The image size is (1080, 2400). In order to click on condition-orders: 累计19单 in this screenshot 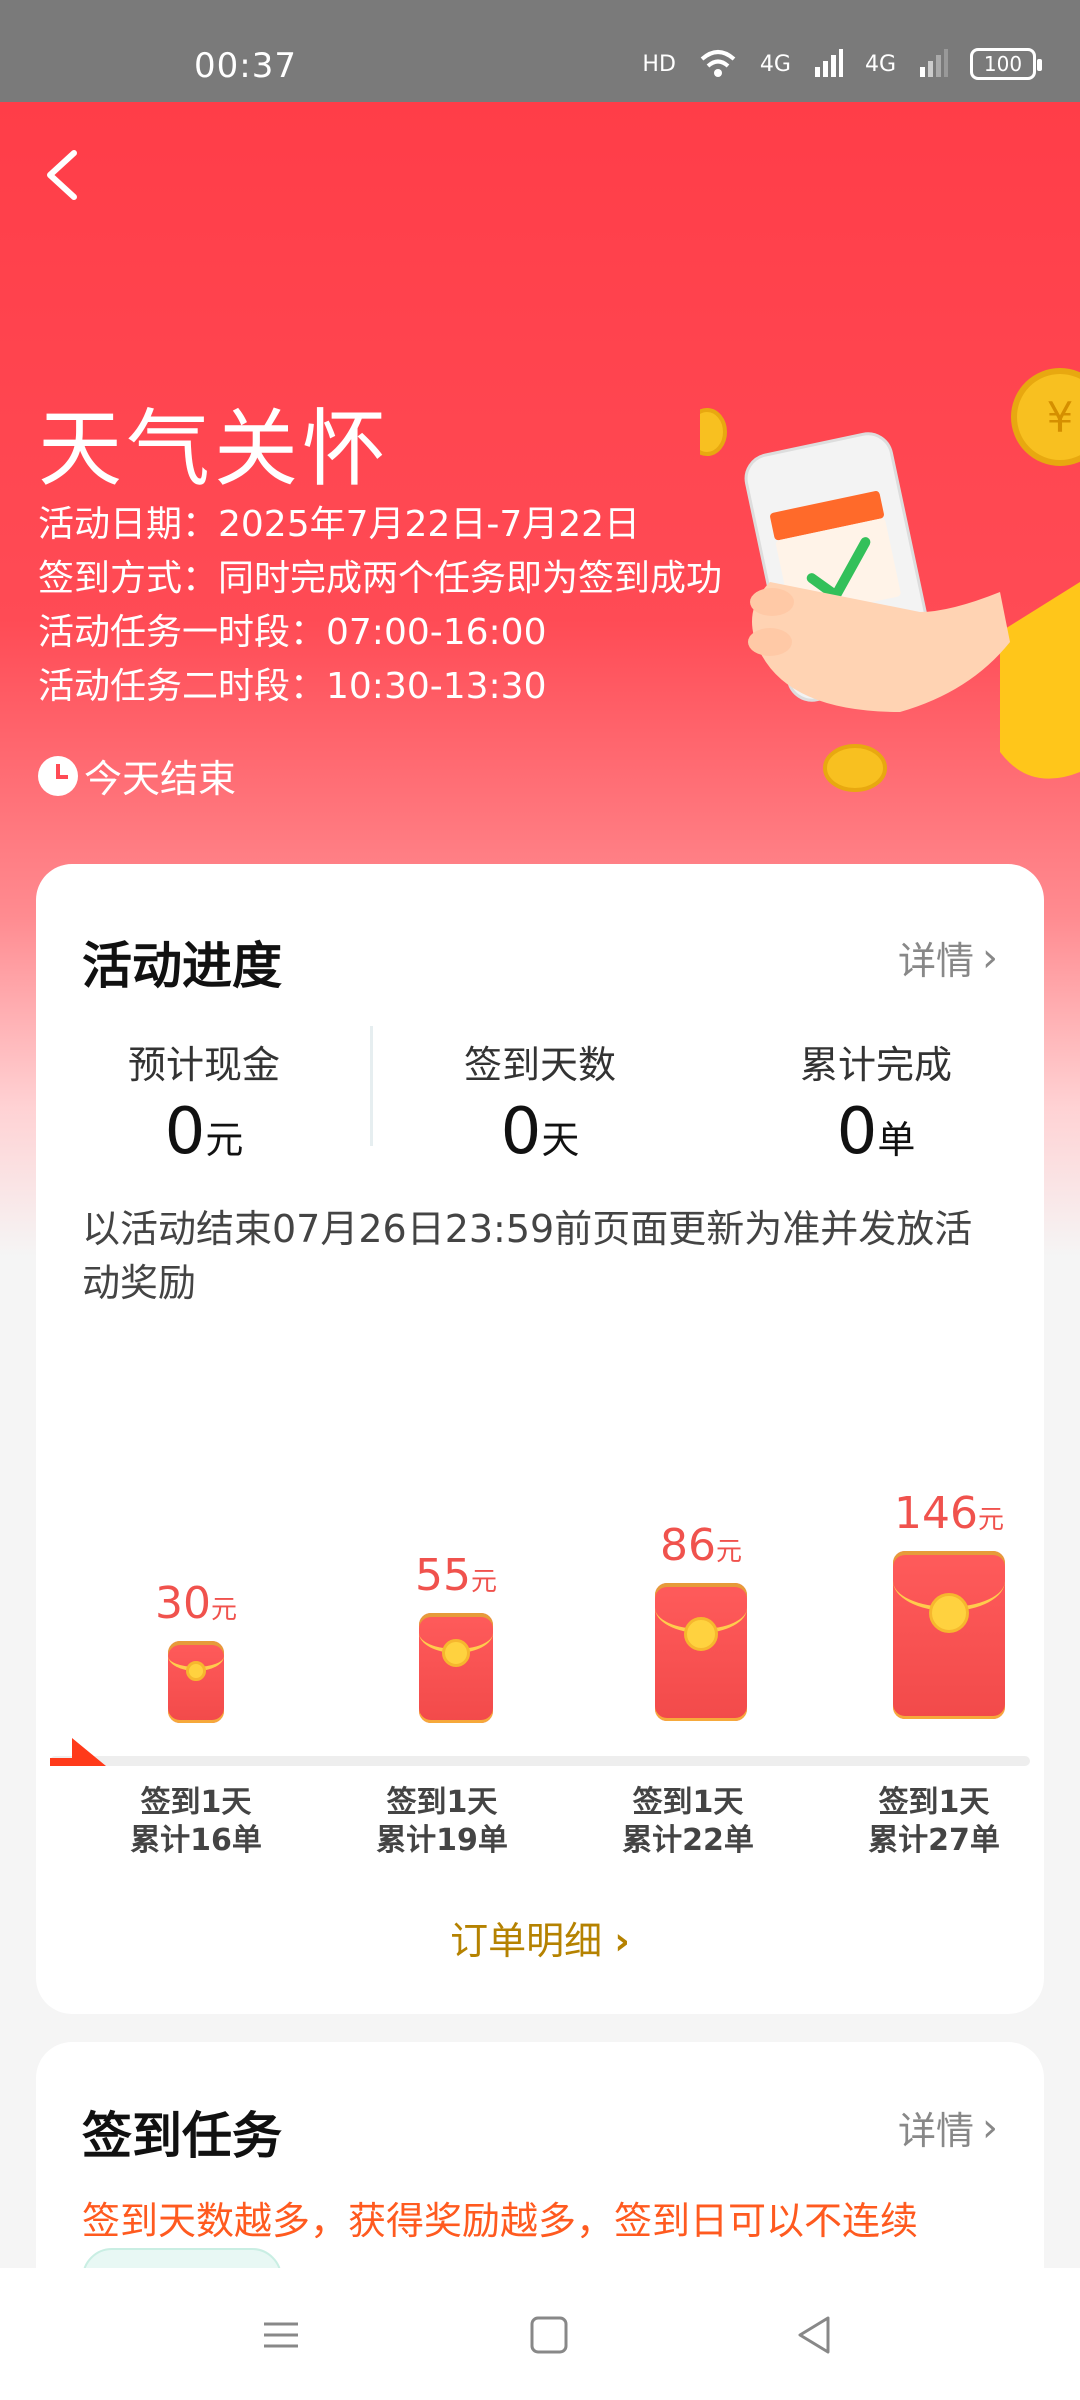, I will do `click(442, 1840)`.